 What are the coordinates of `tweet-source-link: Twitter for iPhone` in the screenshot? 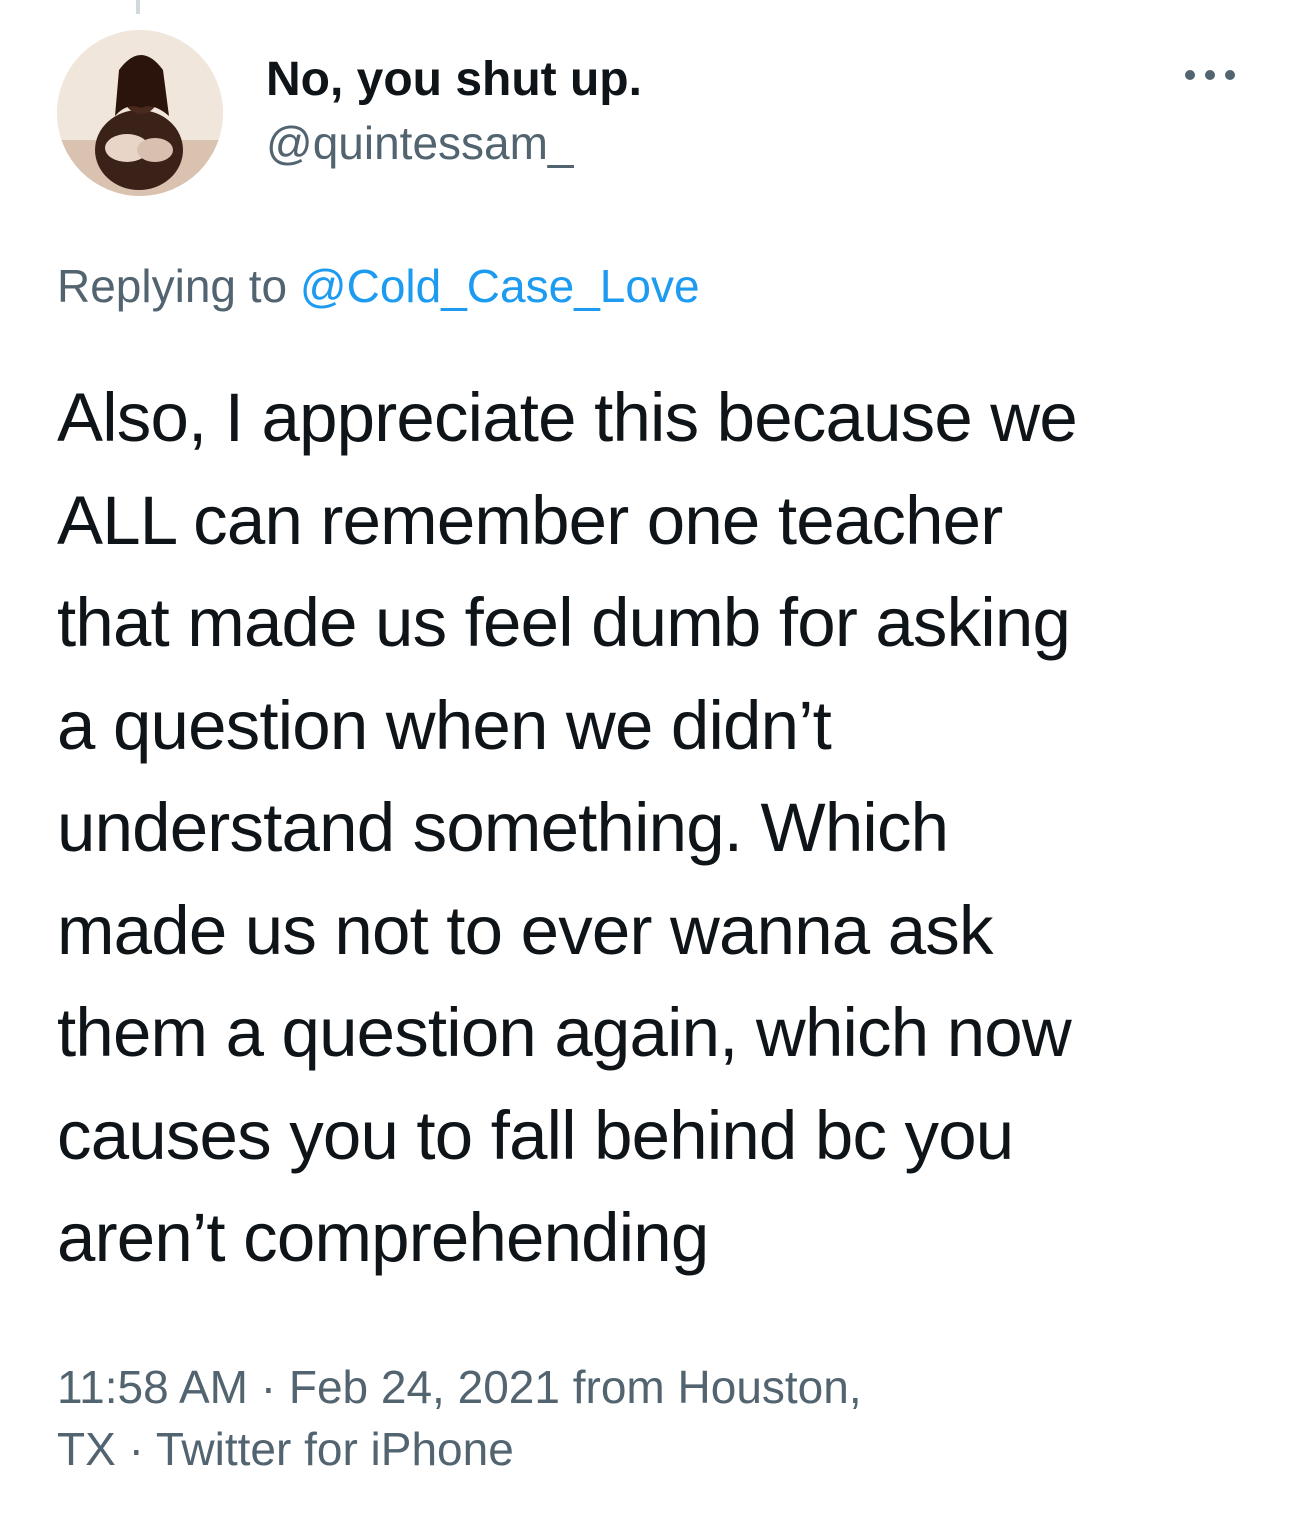 It's located at (335, 1449).